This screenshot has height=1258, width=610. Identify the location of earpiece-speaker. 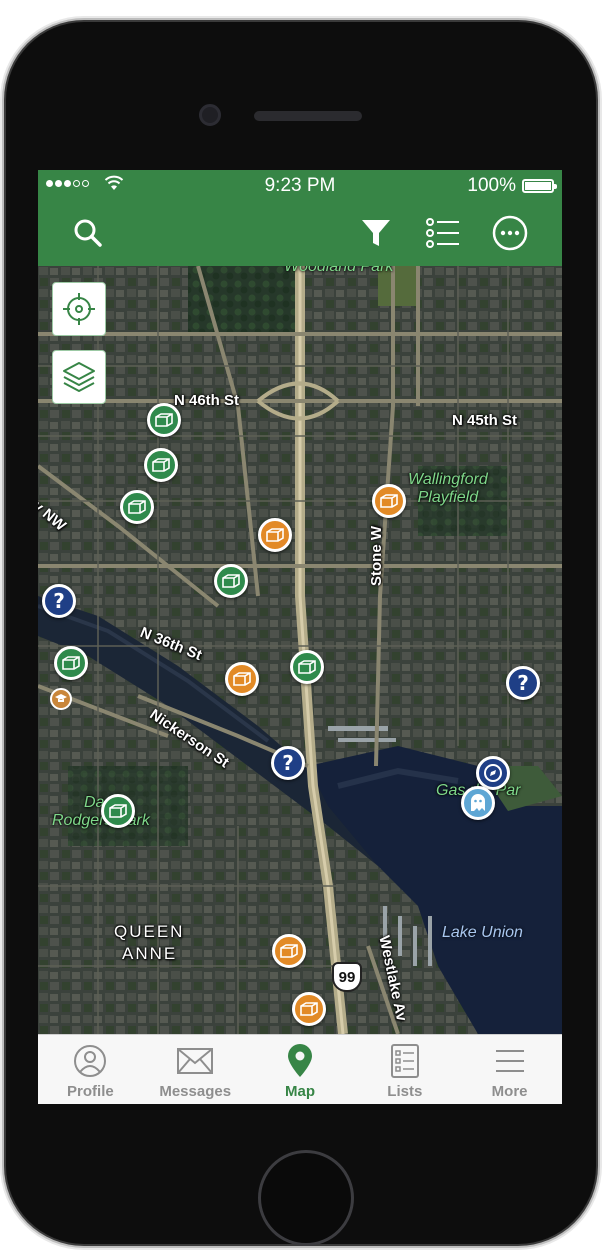
(308, 116).